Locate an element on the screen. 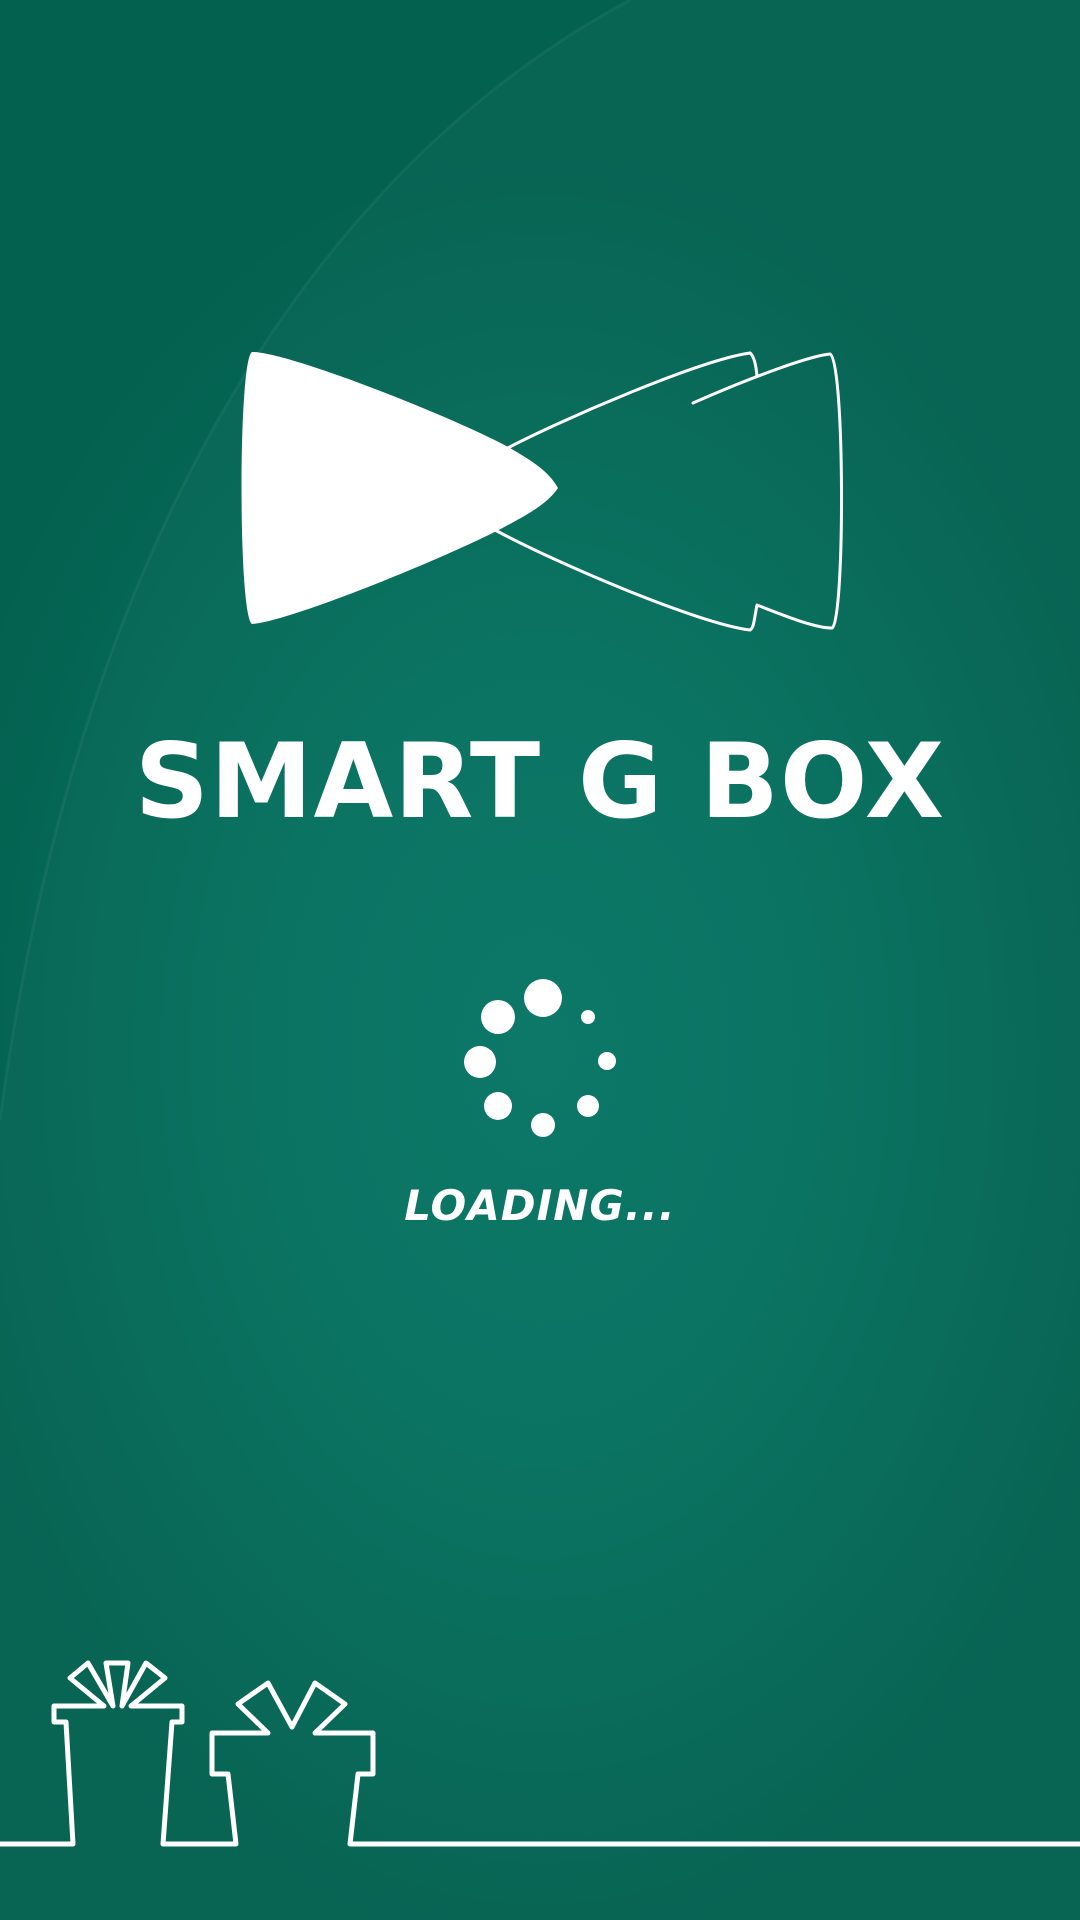 The height and width of the screenshot is (1920, 1080). loading-spinner-icon is located at coordinates (540, 1058).